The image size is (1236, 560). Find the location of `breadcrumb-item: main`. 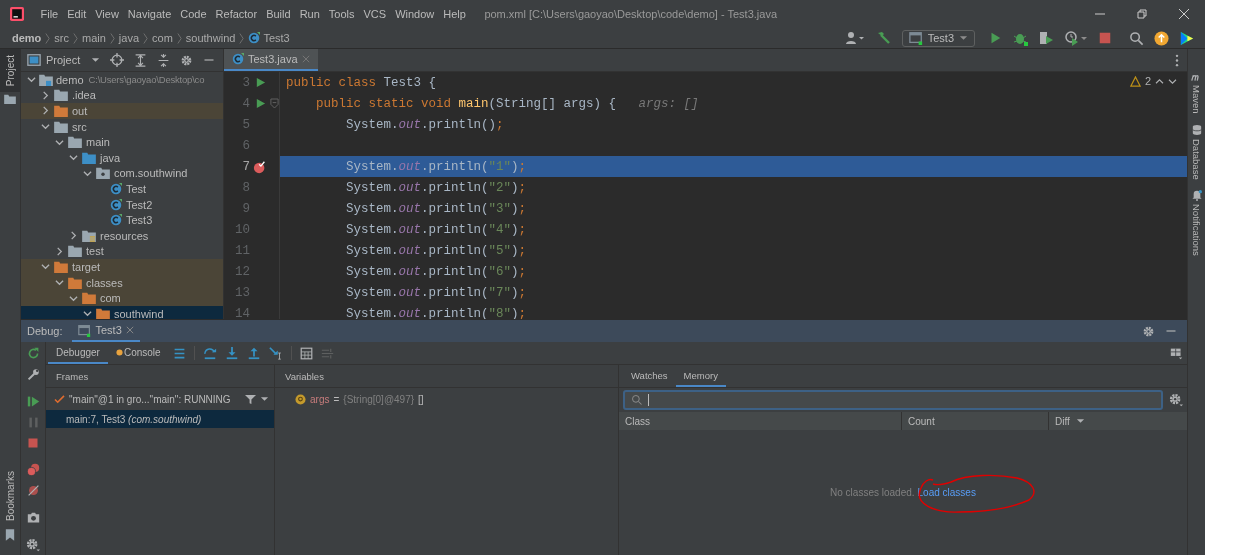

breadcrumb-item: main is located at coordinates (94, 38).